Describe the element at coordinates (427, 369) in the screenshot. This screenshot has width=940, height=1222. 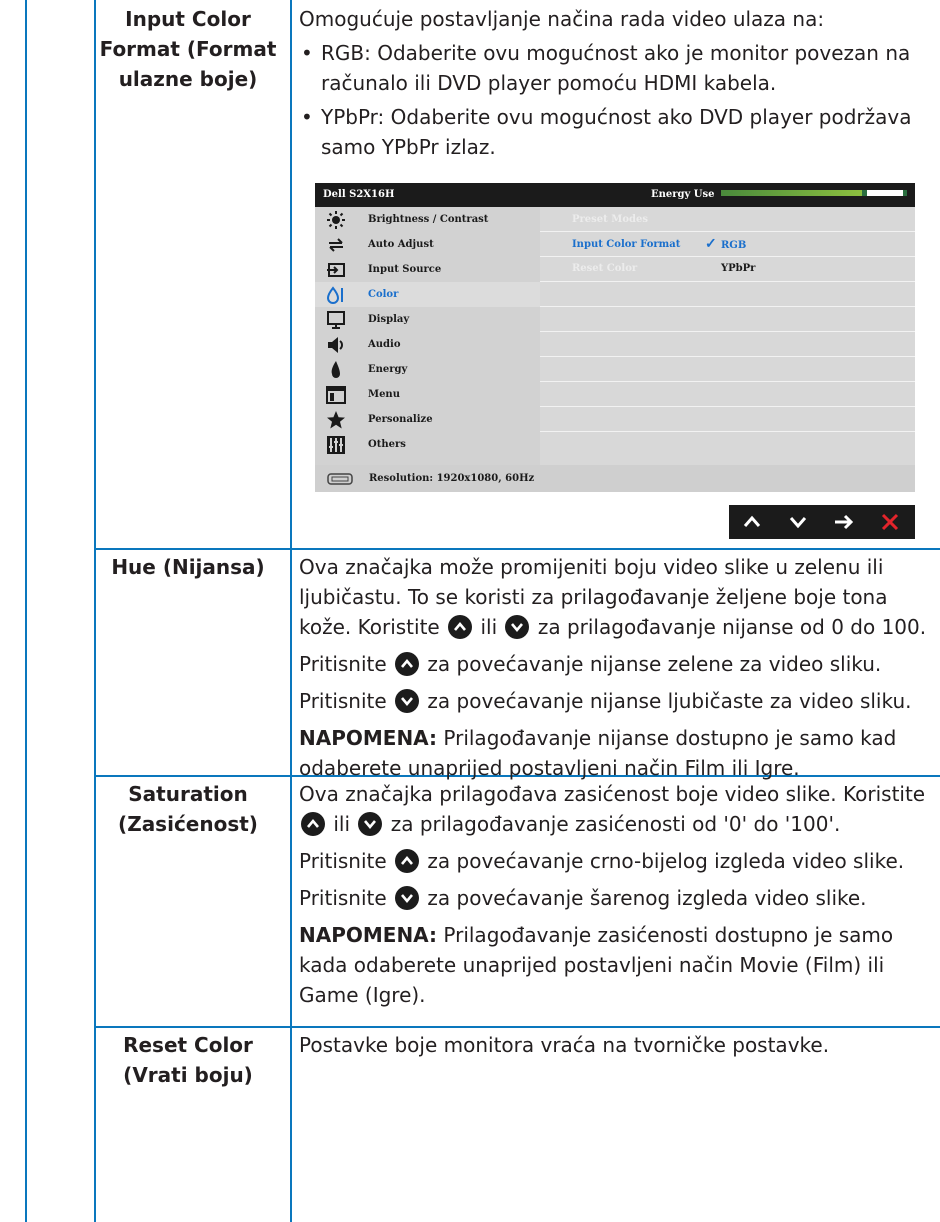
I see `menu-item-energy: Energy` at that location.